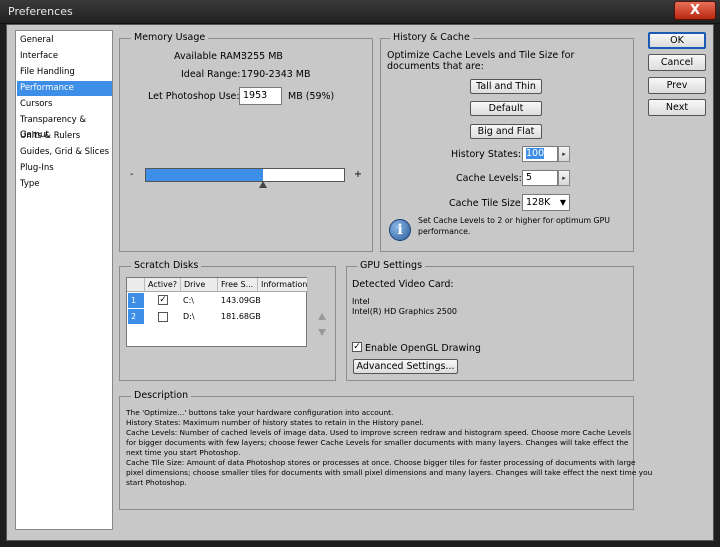  Describe the element at coordinates (64, 40) in the screenshot. I see `nav-item-general: General` at that location.